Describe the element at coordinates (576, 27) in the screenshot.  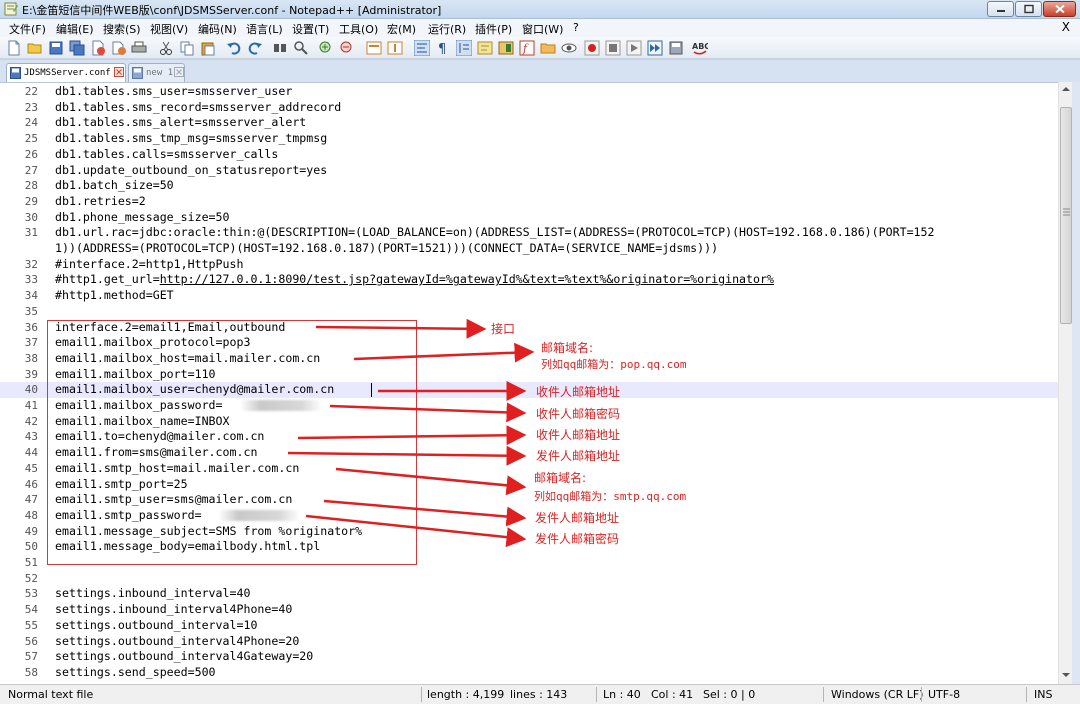
I see `menu-help: ?` at that location.